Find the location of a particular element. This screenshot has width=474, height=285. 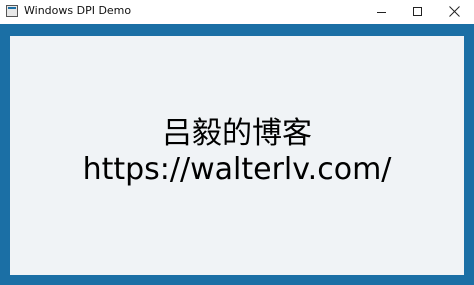

minimize-button is located at coordinates (381, 12).